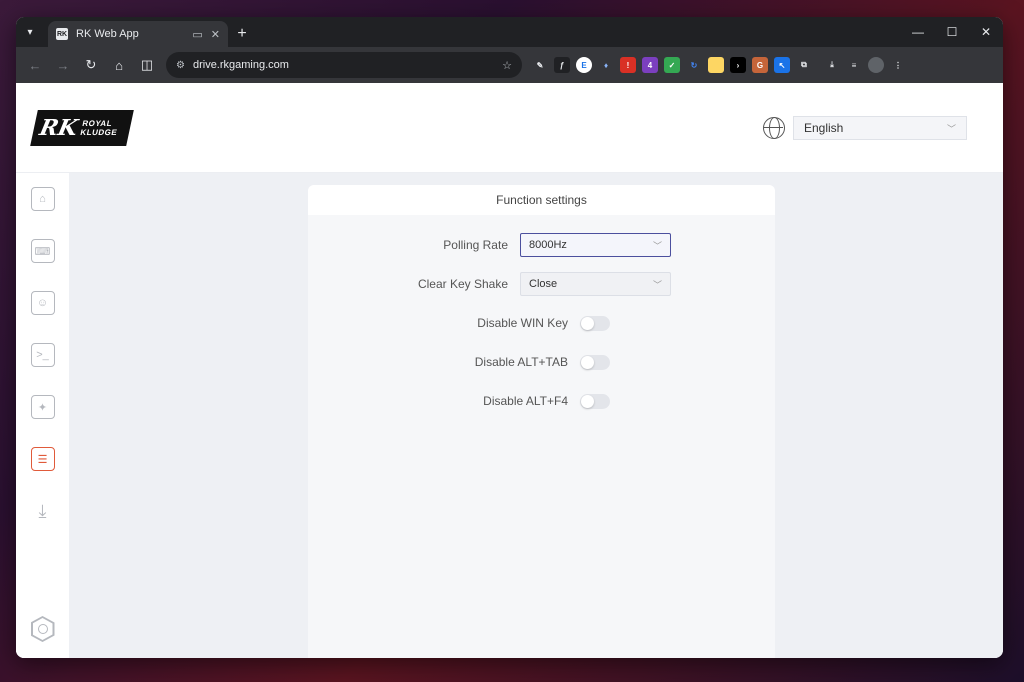 The image size is (1024, 682). I want to click on tab-bar: ▾ RK RK Web App ▭ ✕ + — ☐ ✕, so click(509, 32).